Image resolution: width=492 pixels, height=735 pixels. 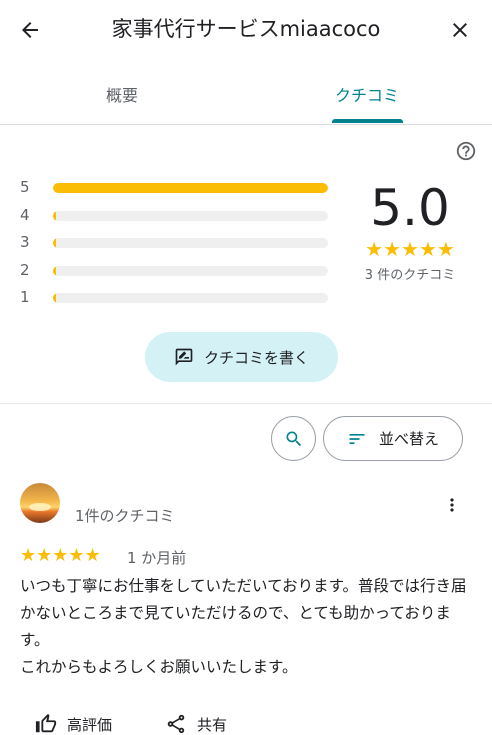 I want to click on rating-distribution: 5 4 3 2 1, so click(x=175, y=246).